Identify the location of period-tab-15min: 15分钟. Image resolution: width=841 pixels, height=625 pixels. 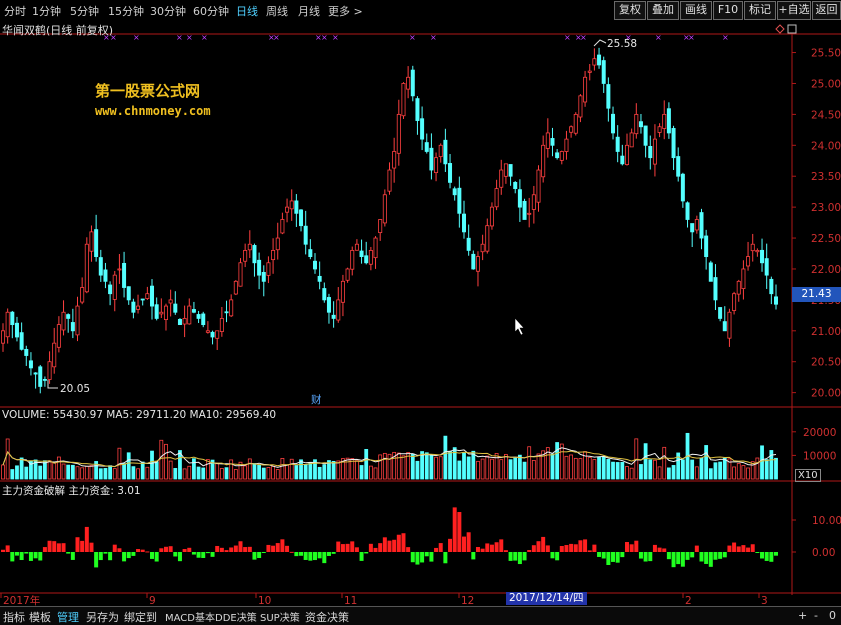
(126, 11).